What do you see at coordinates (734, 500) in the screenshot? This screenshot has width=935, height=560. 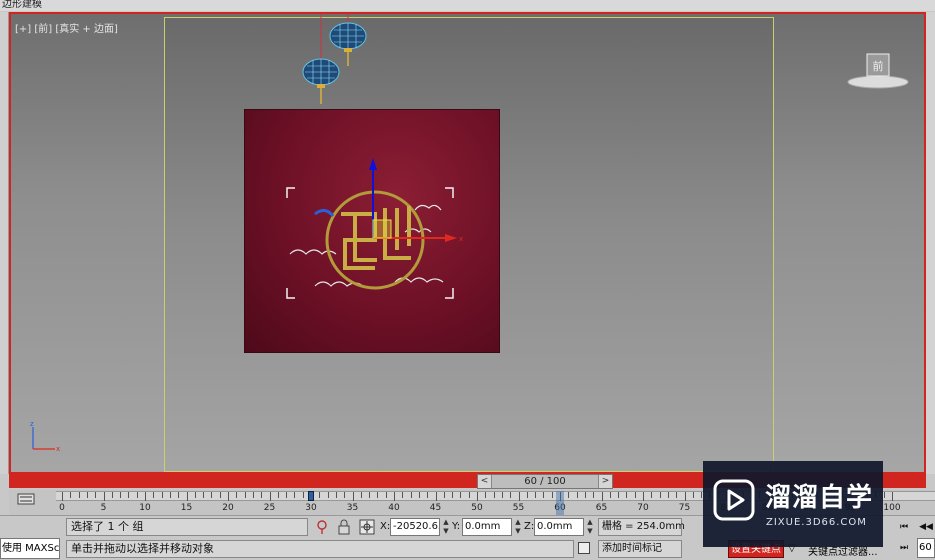 I see `play-logo-icon` at bounding box center [734, 500].